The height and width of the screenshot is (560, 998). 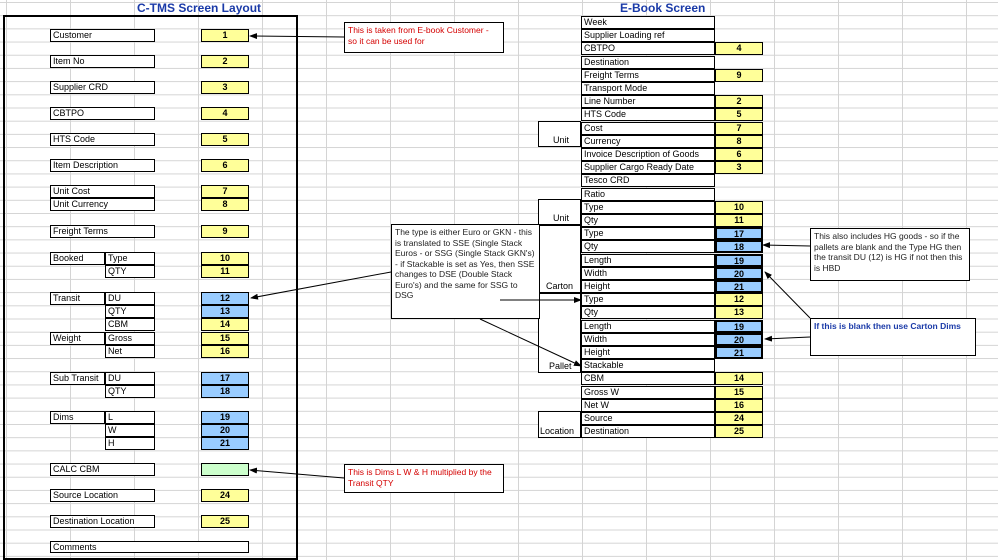 I want to click on arrow-type-to-transit, so click(x=321, y=285).